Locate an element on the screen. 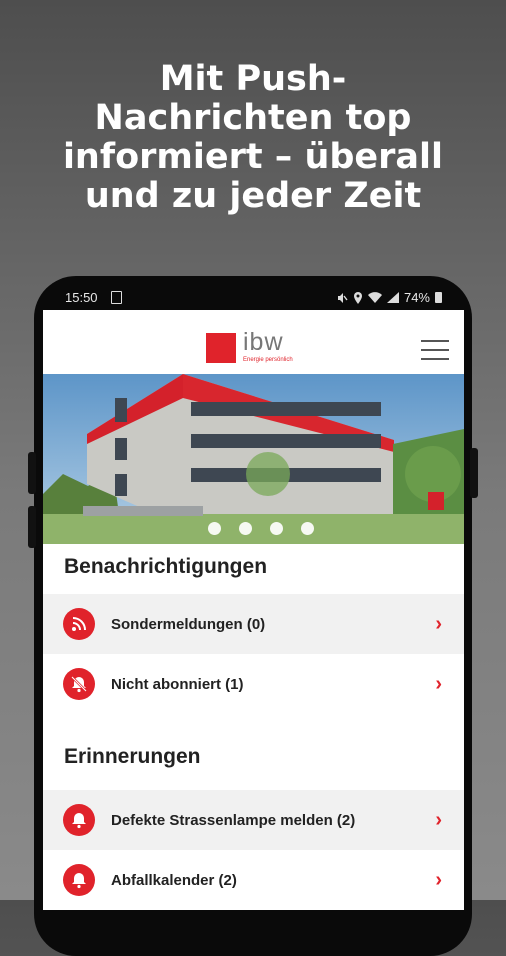 Image resolution: width=506 pixels, height=956 pixels. location-icon is located at coordinates (357, 297).